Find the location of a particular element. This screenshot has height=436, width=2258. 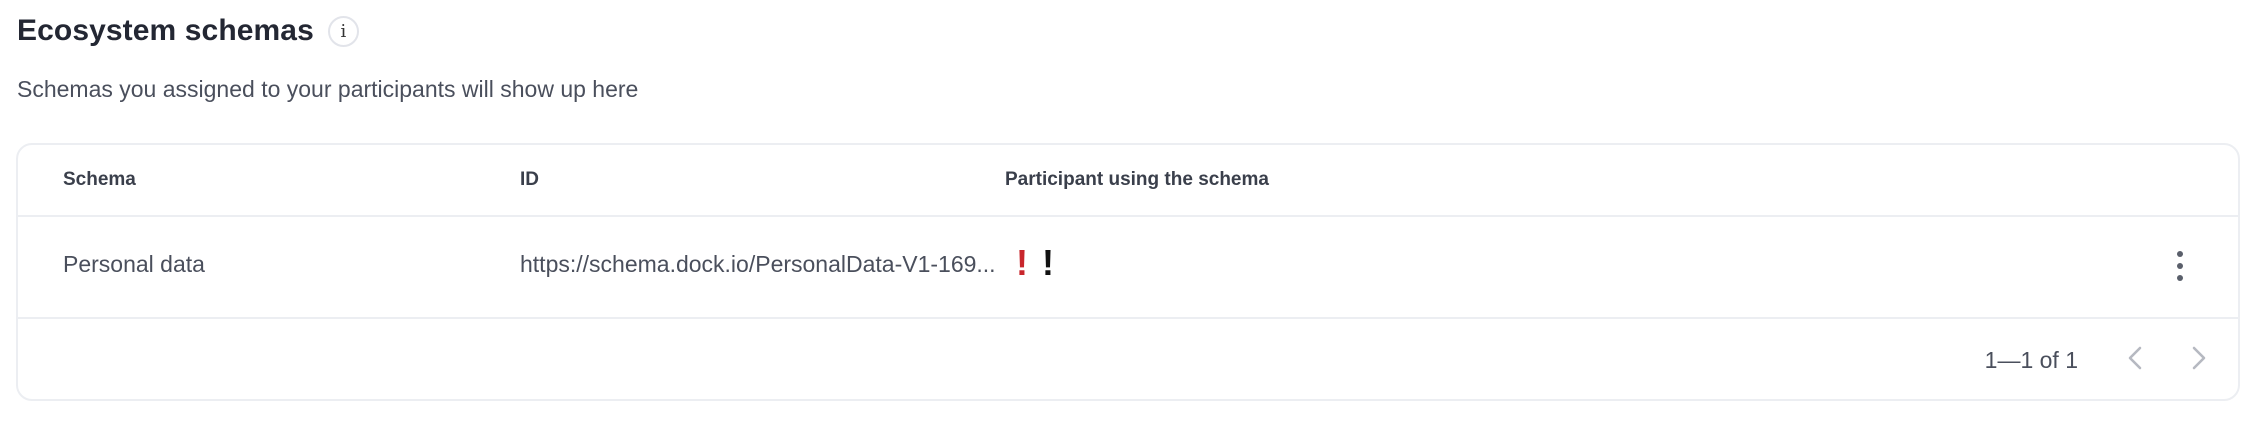

pagination-range: 1—1 of 1 is located at coordinates (2031, 360).